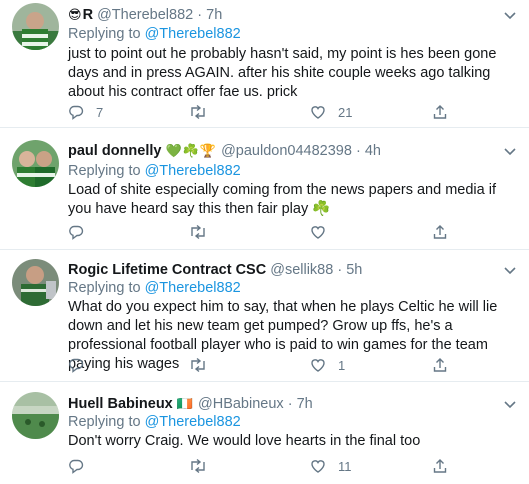 Image resolution: width=529 pixels, height=484 pixels. What do you see at coordinates (185, 403) in the screenshot?
I see `name-emoji: 🇮🇪` at bounding box center [185, 403].